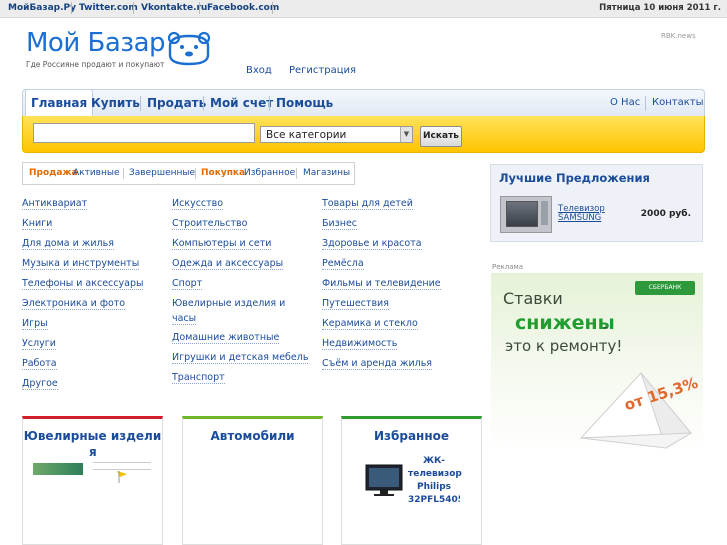  I want to click on favorites-item-line: Philips, so click(434, 487).